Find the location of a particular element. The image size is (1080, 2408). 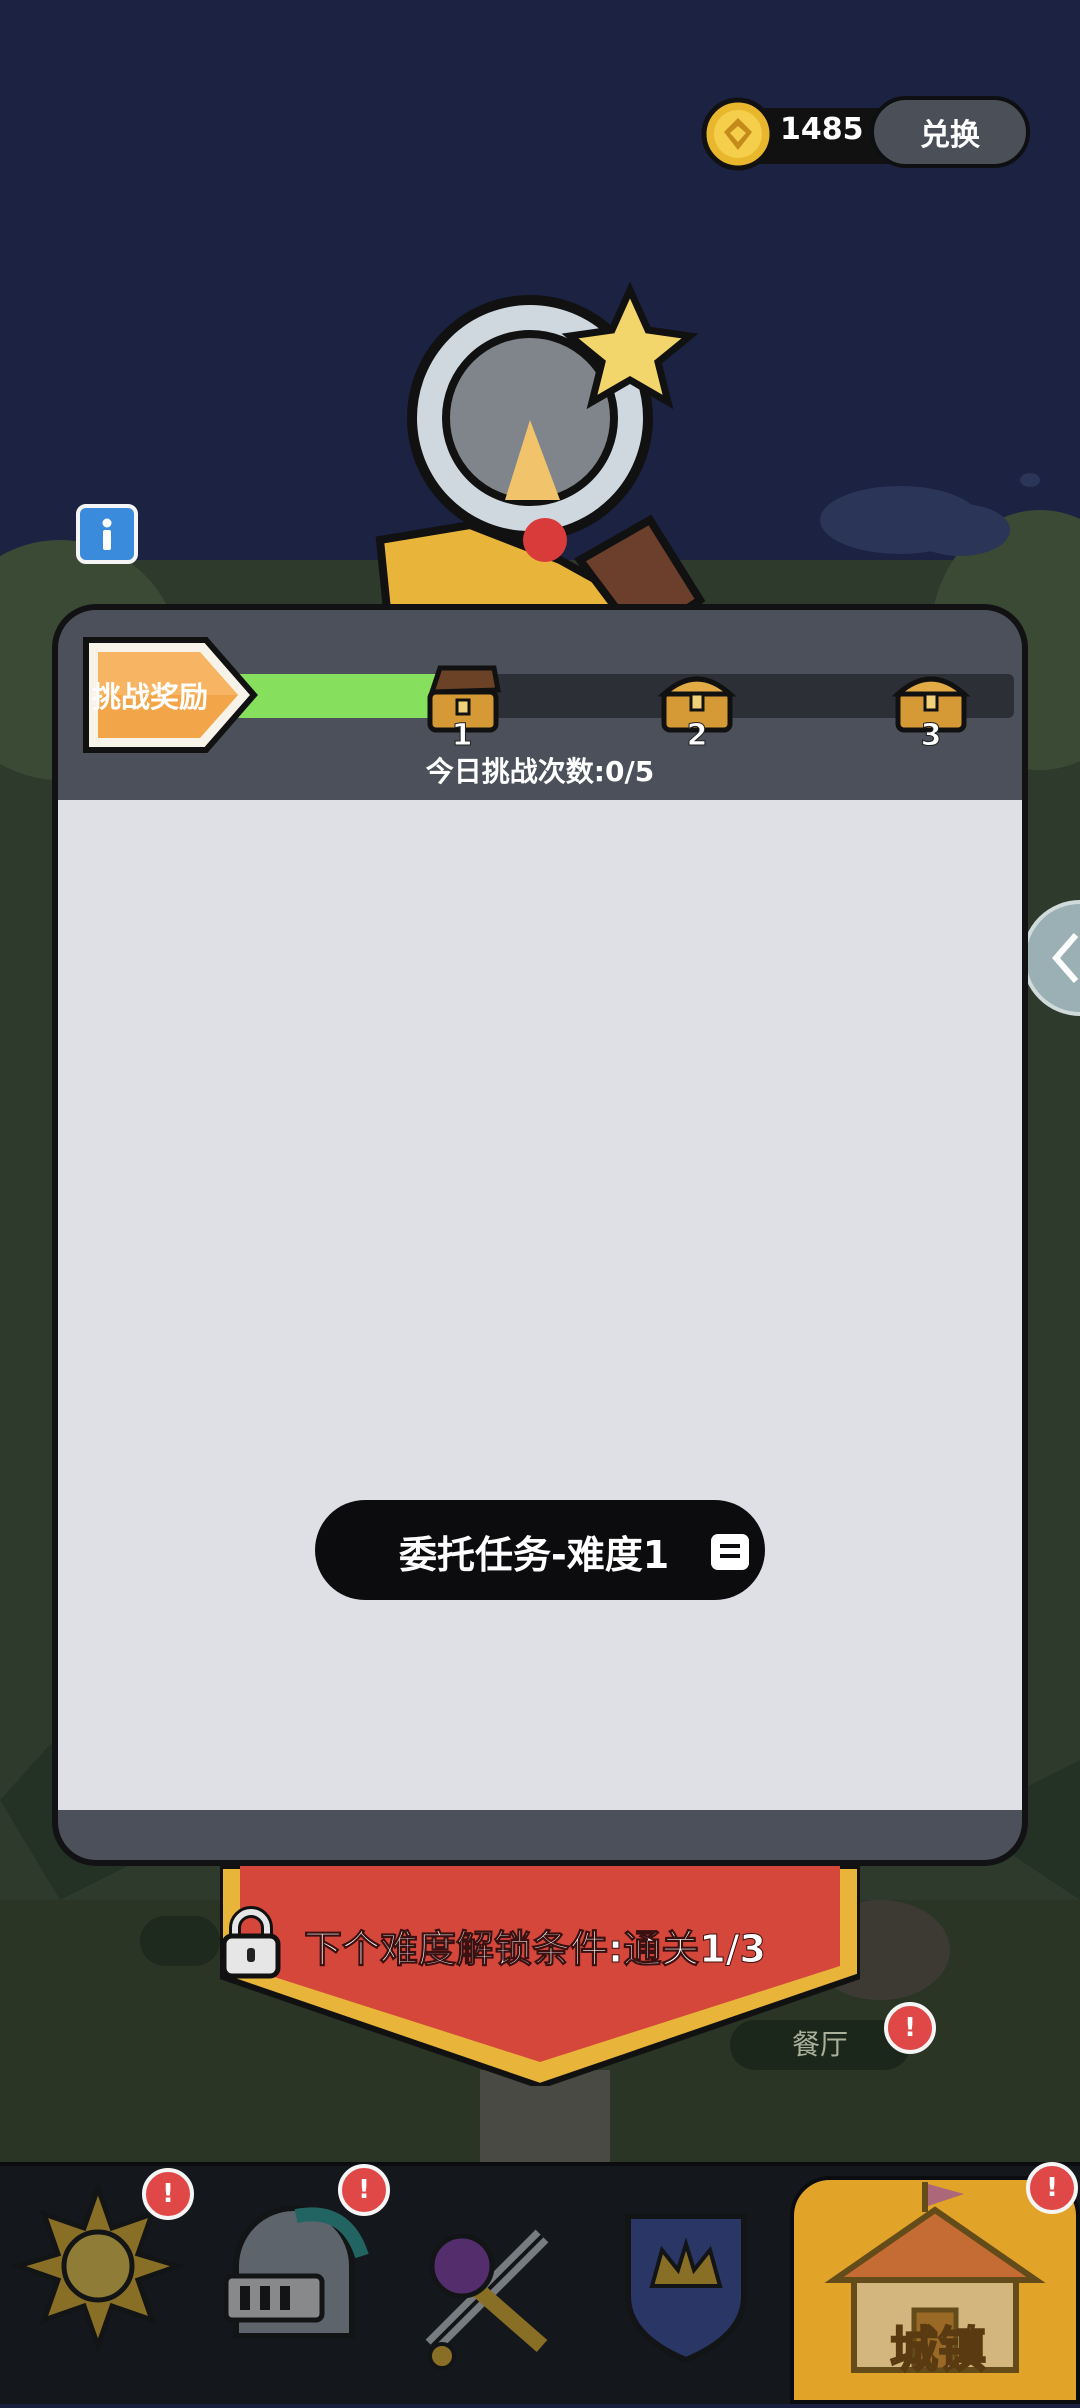

challenge-reward-label: 挑战奖励 is located at coordinates (150, 697).